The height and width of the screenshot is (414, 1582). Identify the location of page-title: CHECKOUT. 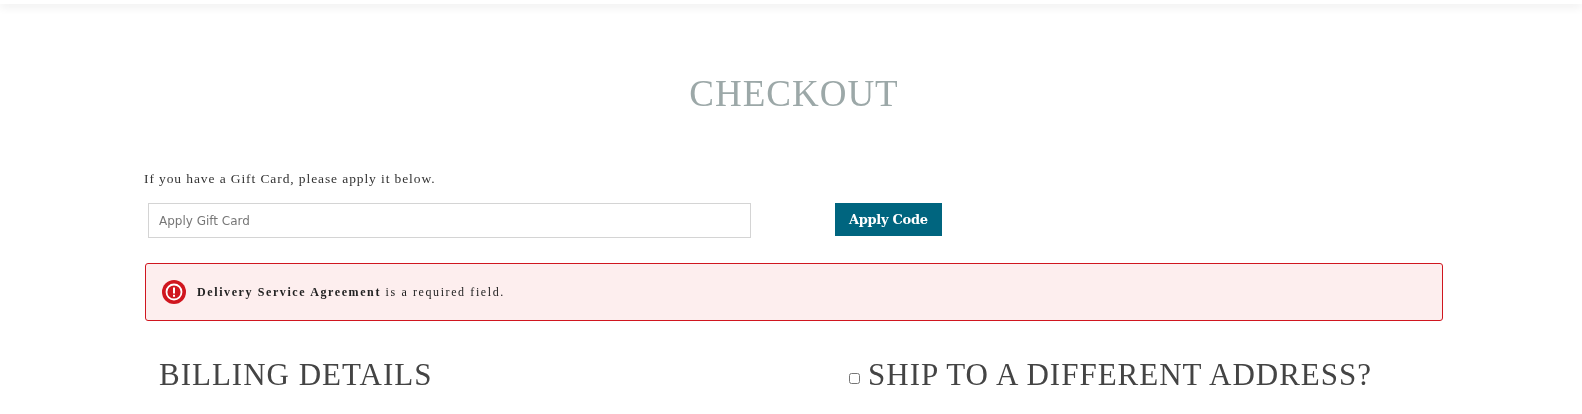
(794, 94).